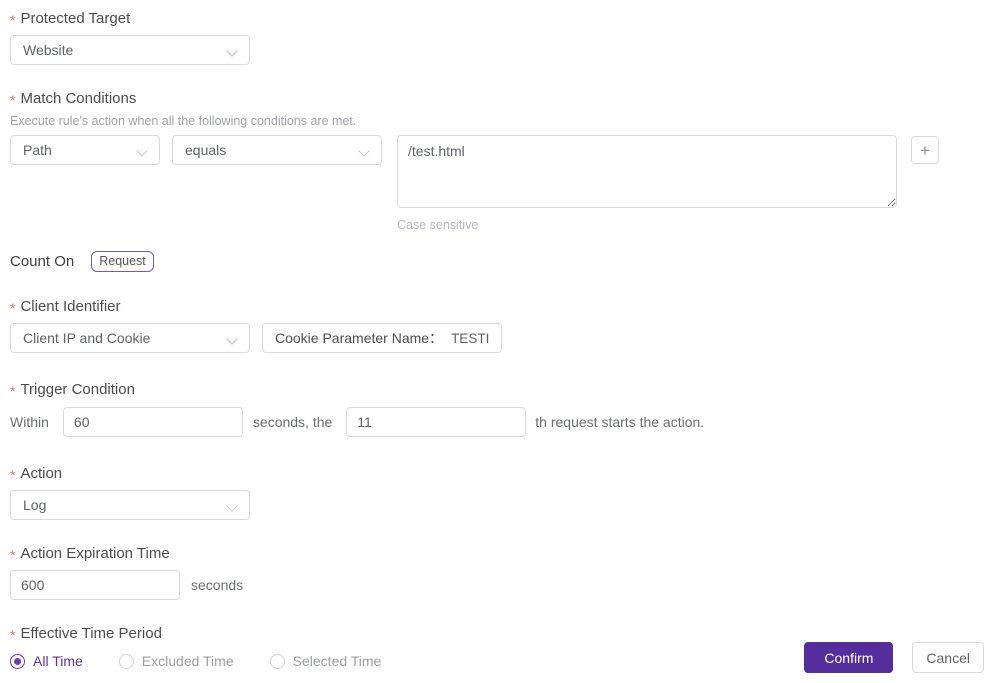  I want to click on radio-selected-time-label: Selected Time, so click(337, 661).